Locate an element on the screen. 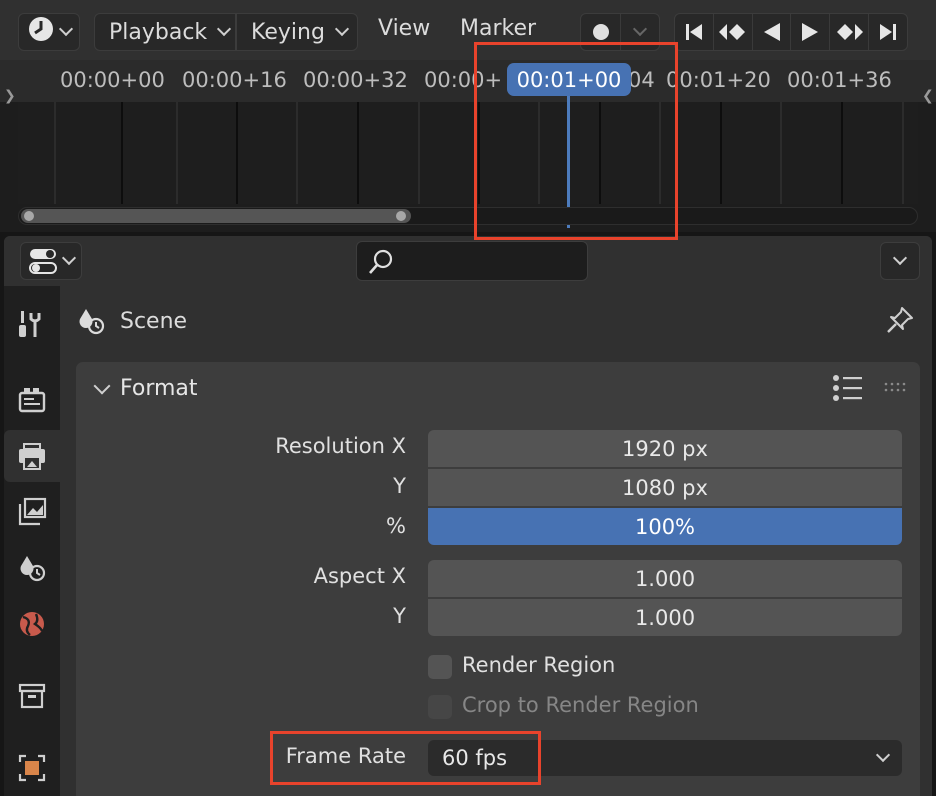  tab-render is located at coordinates (32, 400).